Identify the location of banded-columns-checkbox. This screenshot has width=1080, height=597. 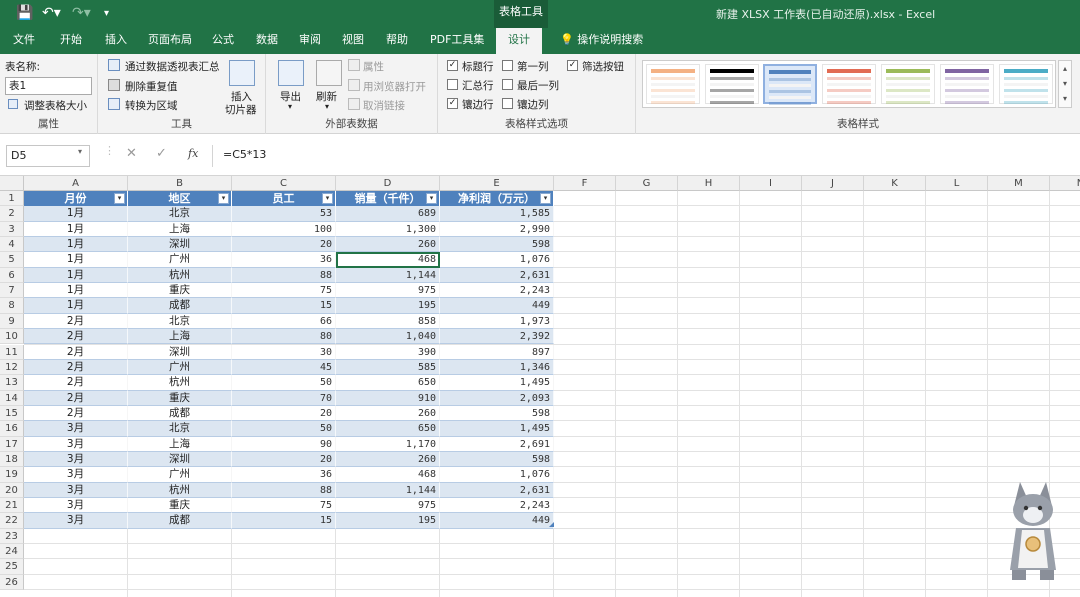
(507, 103).